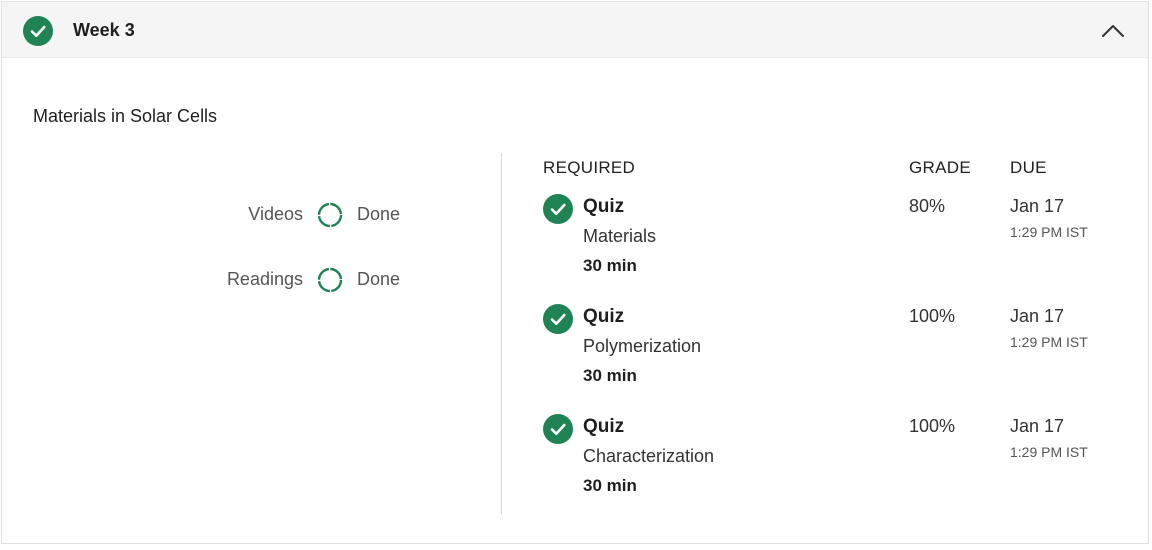 This screenshot has height=550, width=1152. Describe the element at coordinates (1113, 31) in the screenshot. I see `chevron-up-icon` at that location.